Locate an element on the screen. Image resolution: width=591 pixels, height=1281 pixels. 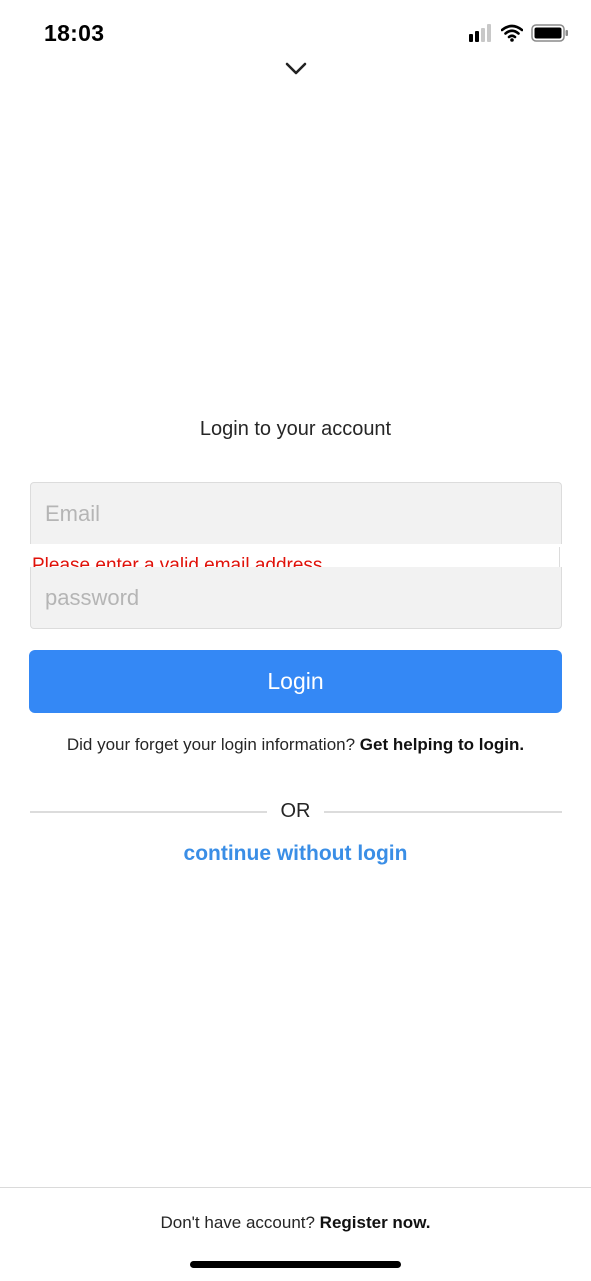
email-error-container: Please enter a valid email address is located at coordinates (295, 557).